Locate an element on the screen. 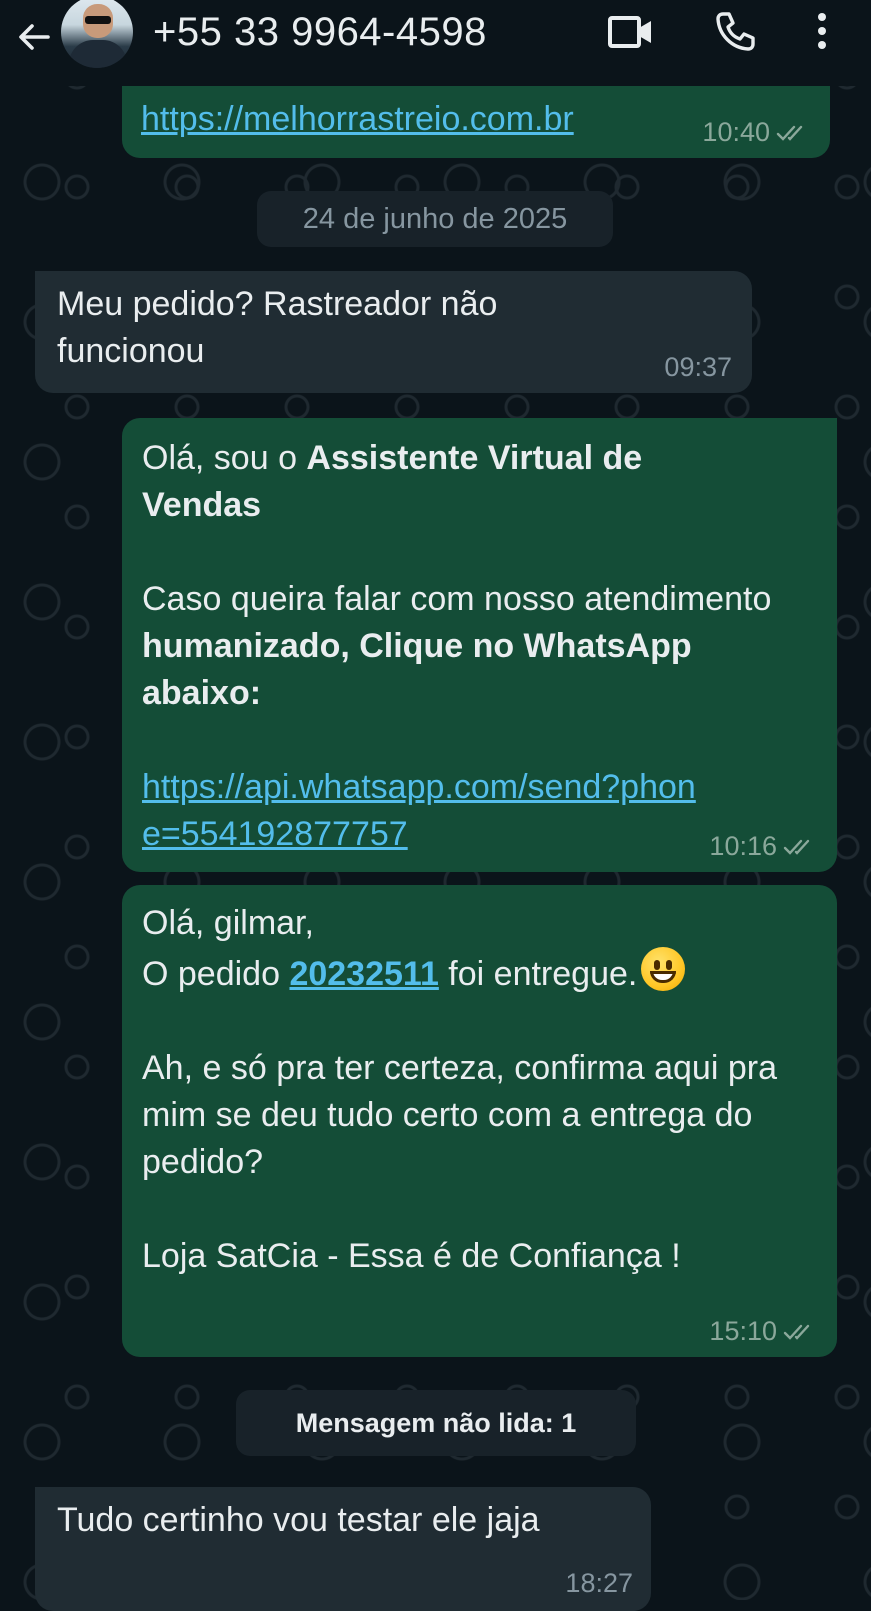  message-text: foi entregue. is located at coordinates (538, 974).